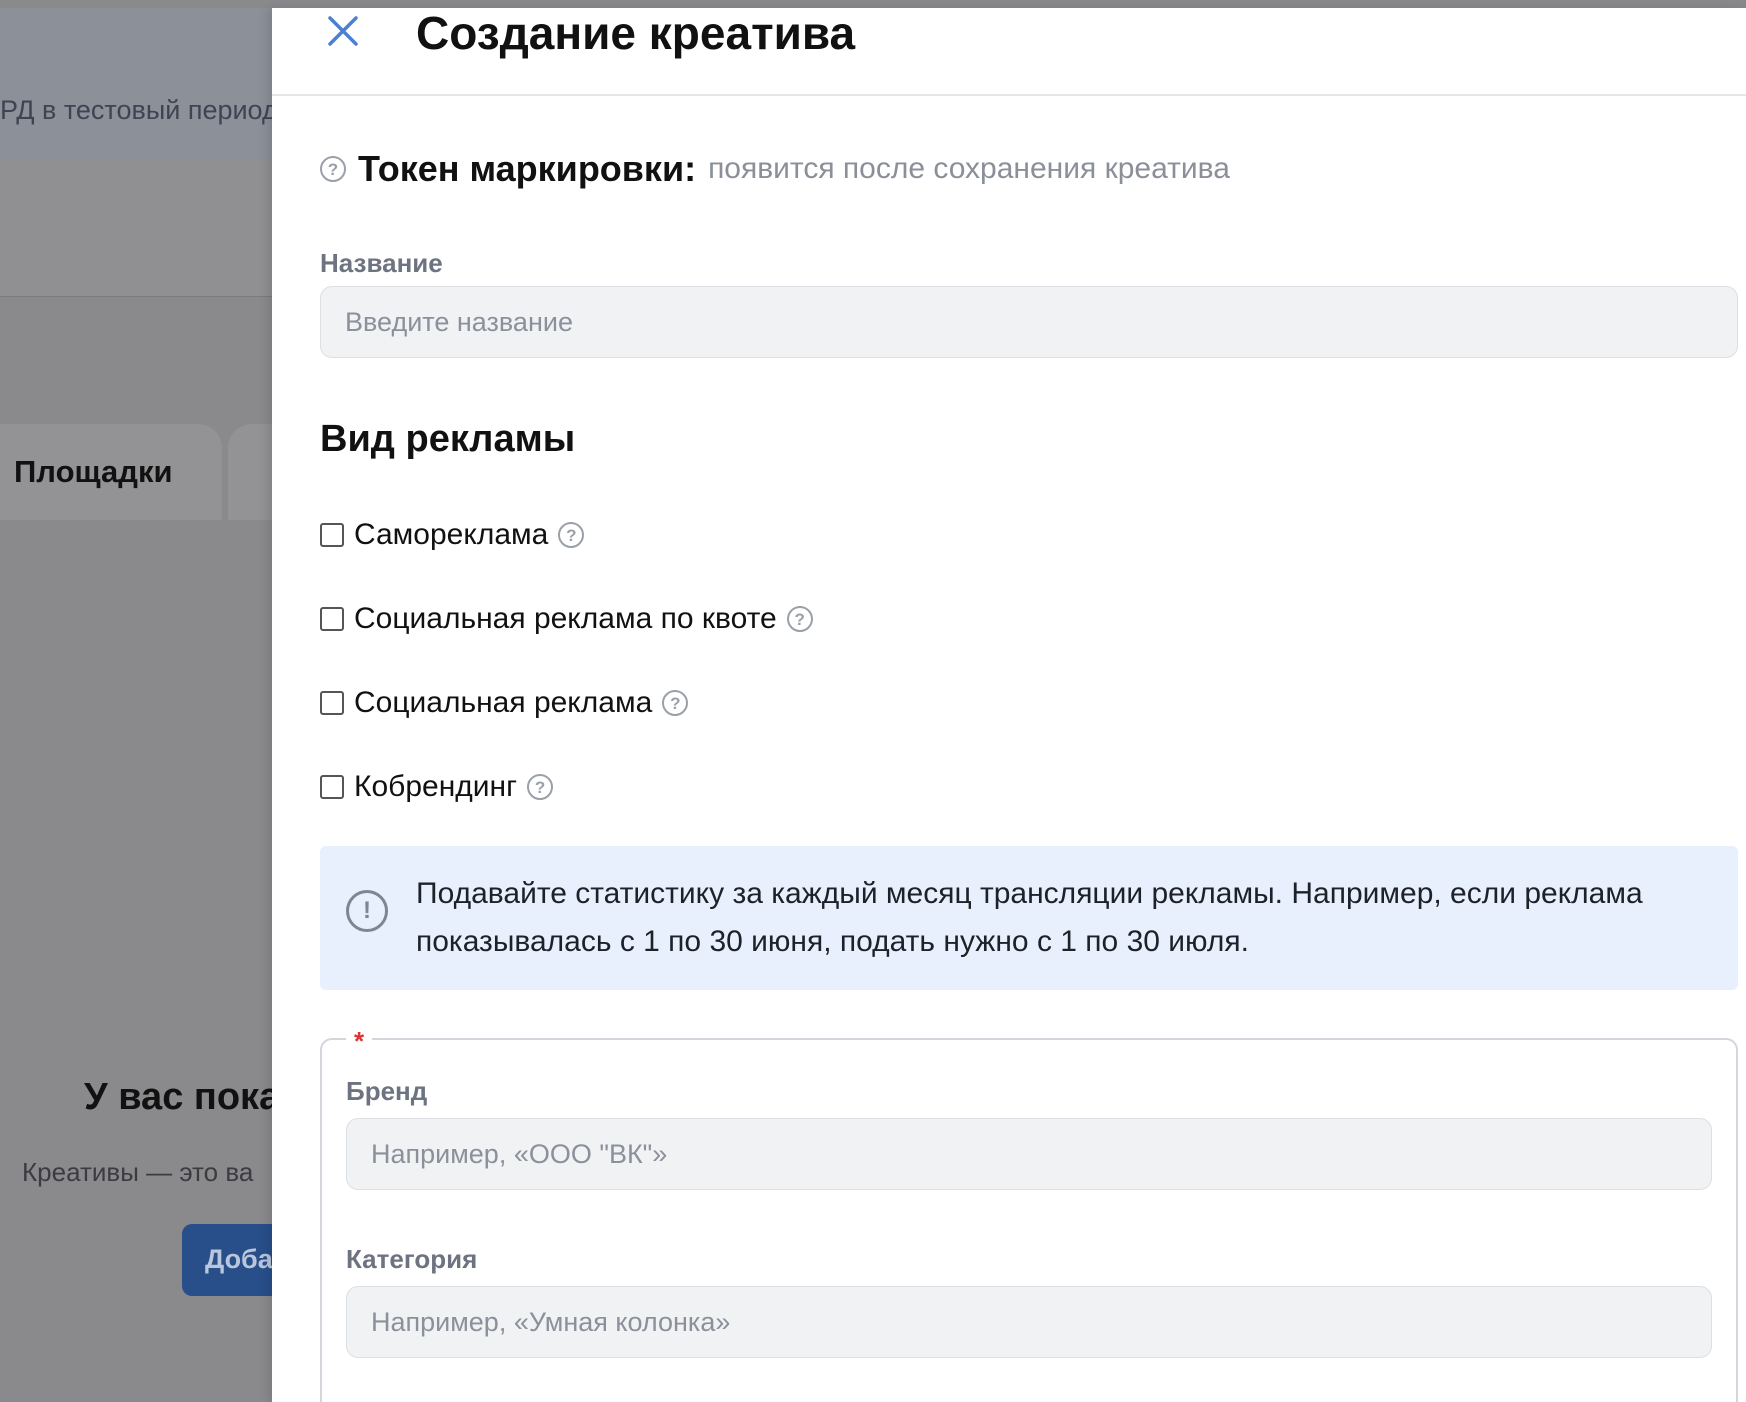  Describe the element at coordinates (93, 471) in the screenshot. I see `background-tab-label: Площадки` at that location.